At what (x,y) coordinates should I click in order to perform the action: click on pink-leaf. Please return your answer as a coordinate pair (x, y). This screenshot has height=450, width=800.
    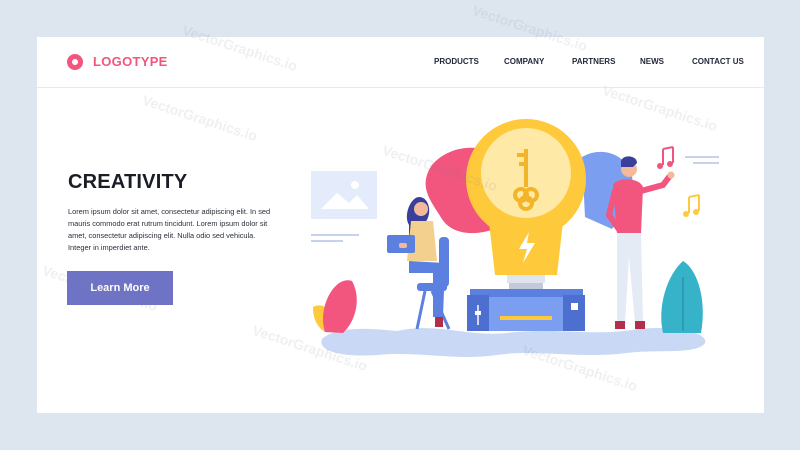
    Looking at the image, I should click on (340, 306).